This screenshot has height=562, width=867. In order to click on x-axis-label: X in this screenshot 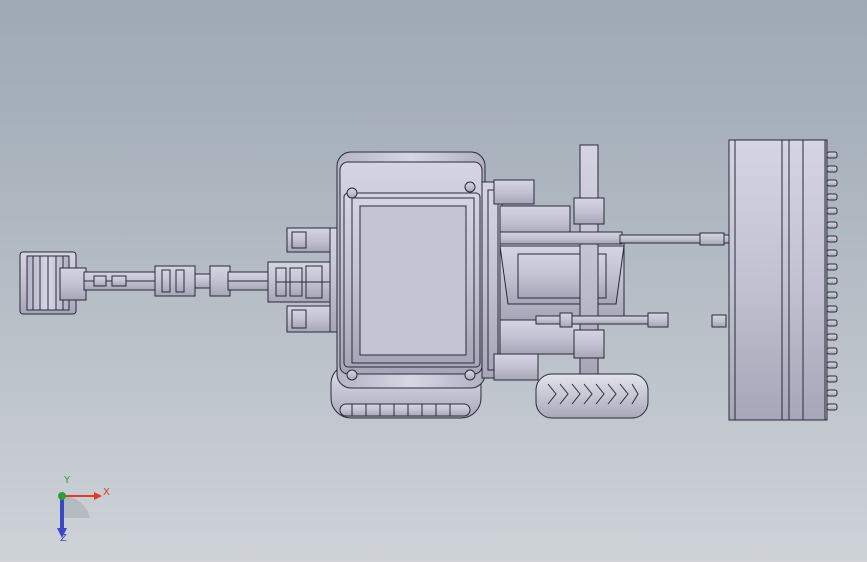, I will do `click(106, 492)`.